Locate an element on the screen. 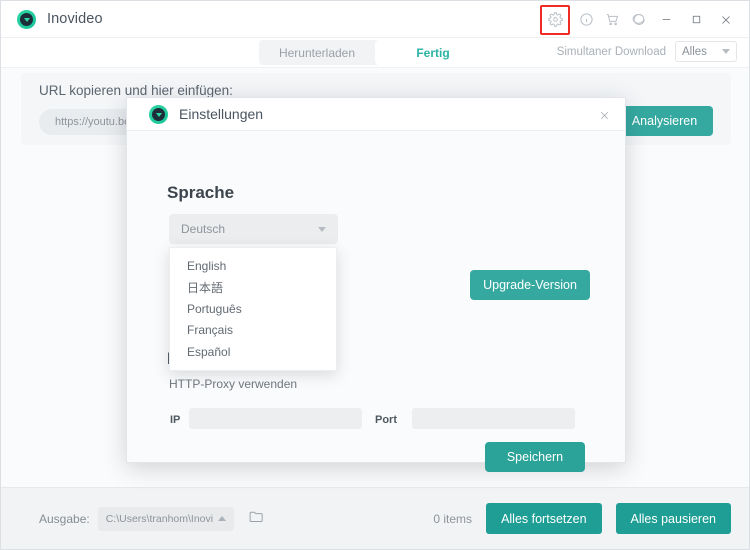 The image size is (750, 550). items-count: 0 items is located at coordinates (453, 518).